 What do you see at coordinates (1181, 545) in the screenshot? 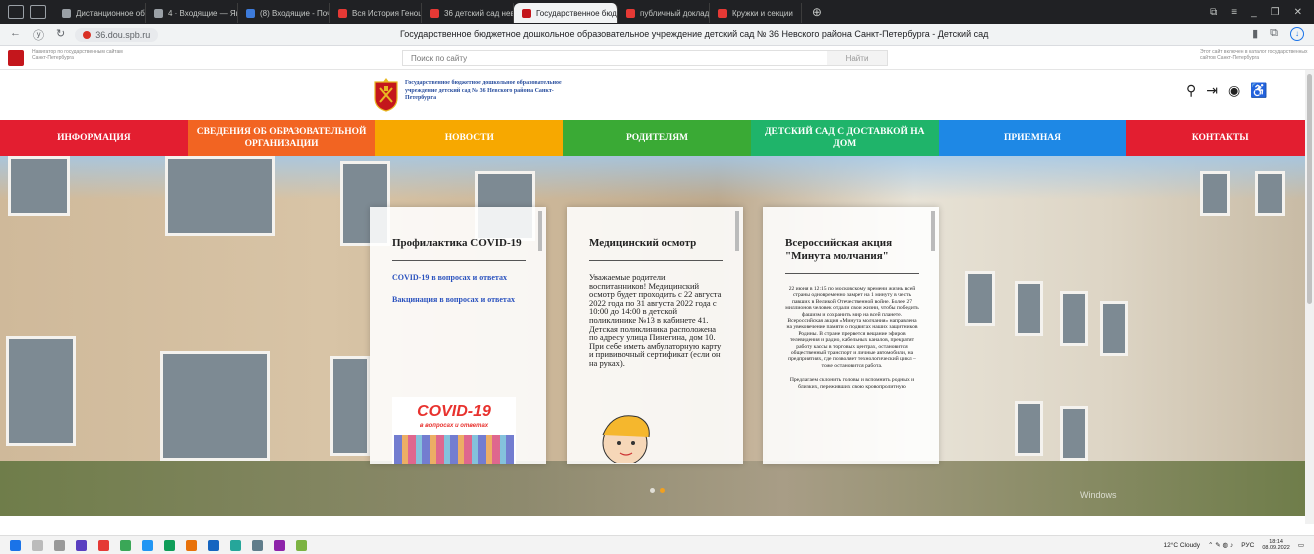
I see `weather-widget: 12°C Cloudy` at bounding box center [1181, 545].